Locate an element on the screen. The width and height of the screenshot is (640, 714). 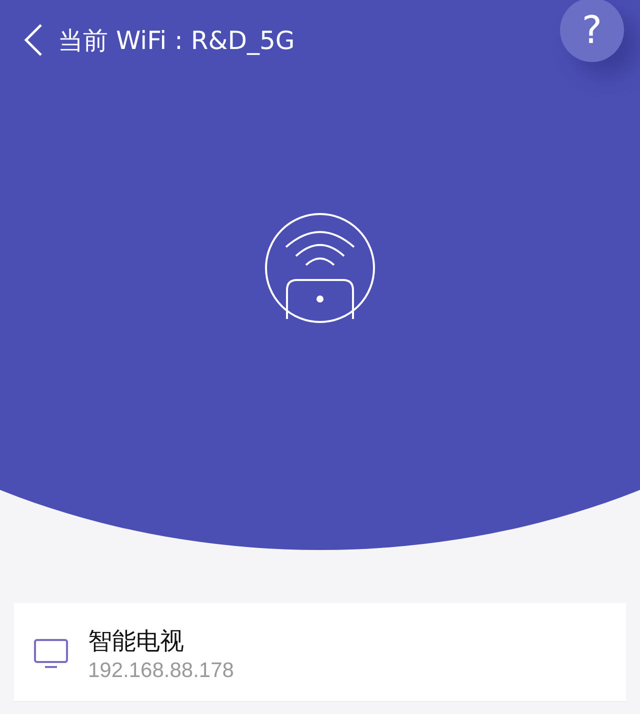
help-button: ? is located at coordinates (592, 31).